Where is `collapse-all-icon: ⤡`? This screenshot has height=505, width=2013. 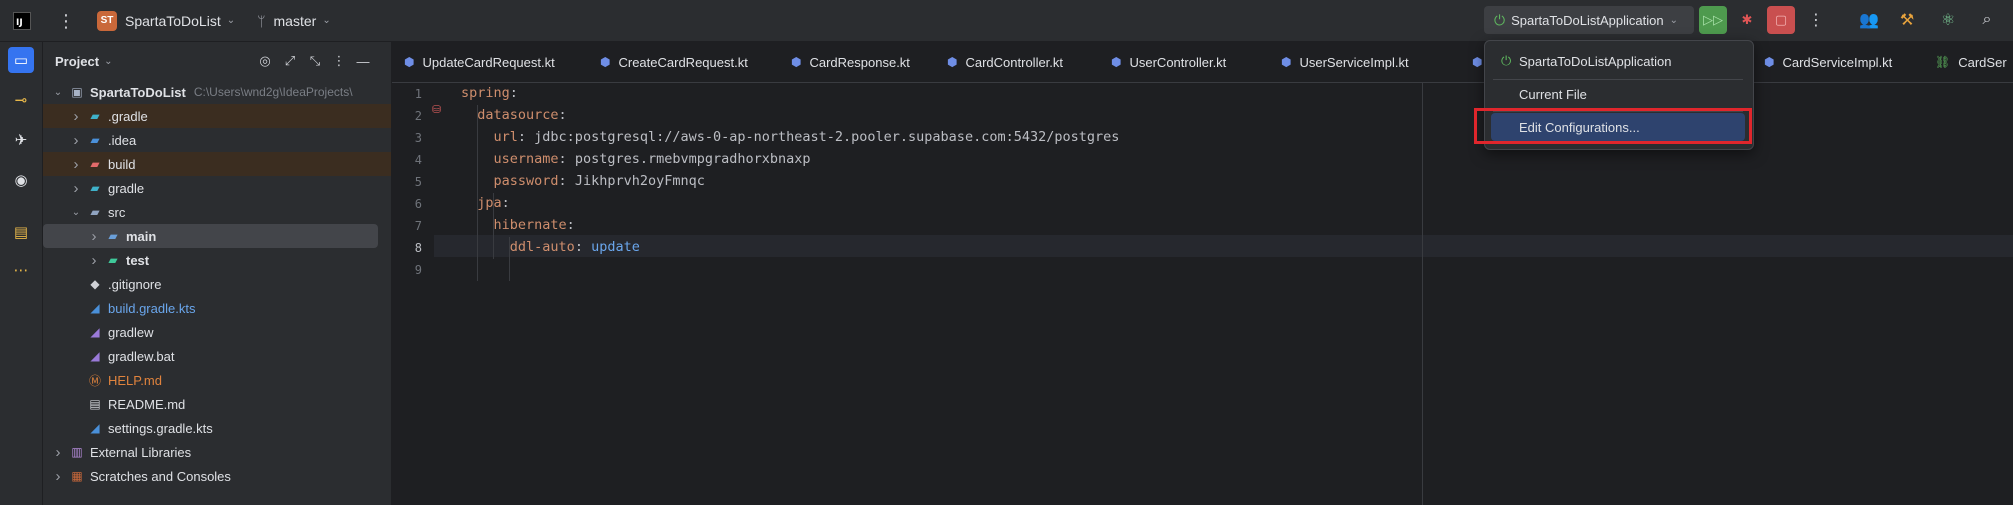
collapse-all-icon: ⤡ is located at coordinates (315, 61).